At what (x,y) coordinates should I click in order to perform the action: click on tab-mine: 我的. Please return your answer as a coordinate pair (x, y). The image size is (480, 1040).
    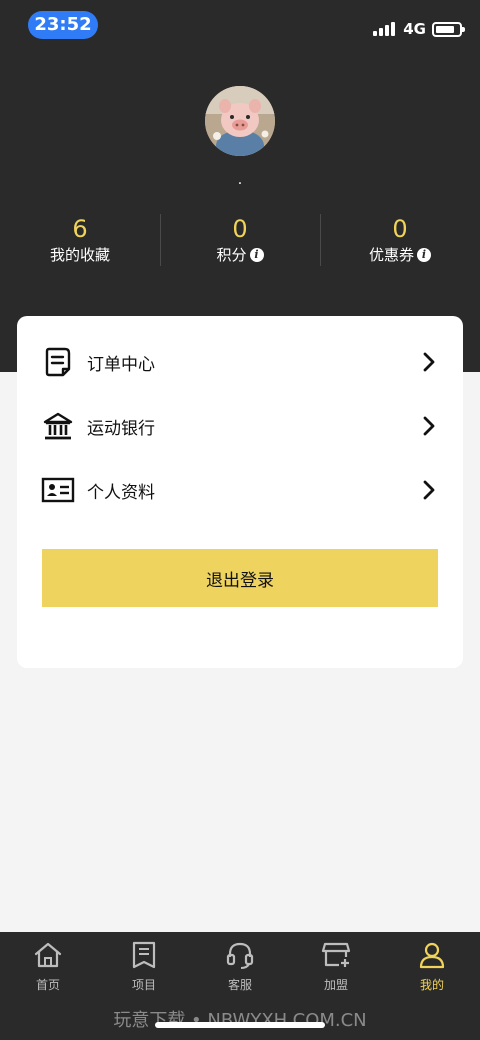
    Looking at the image, I should click on (432, 968).